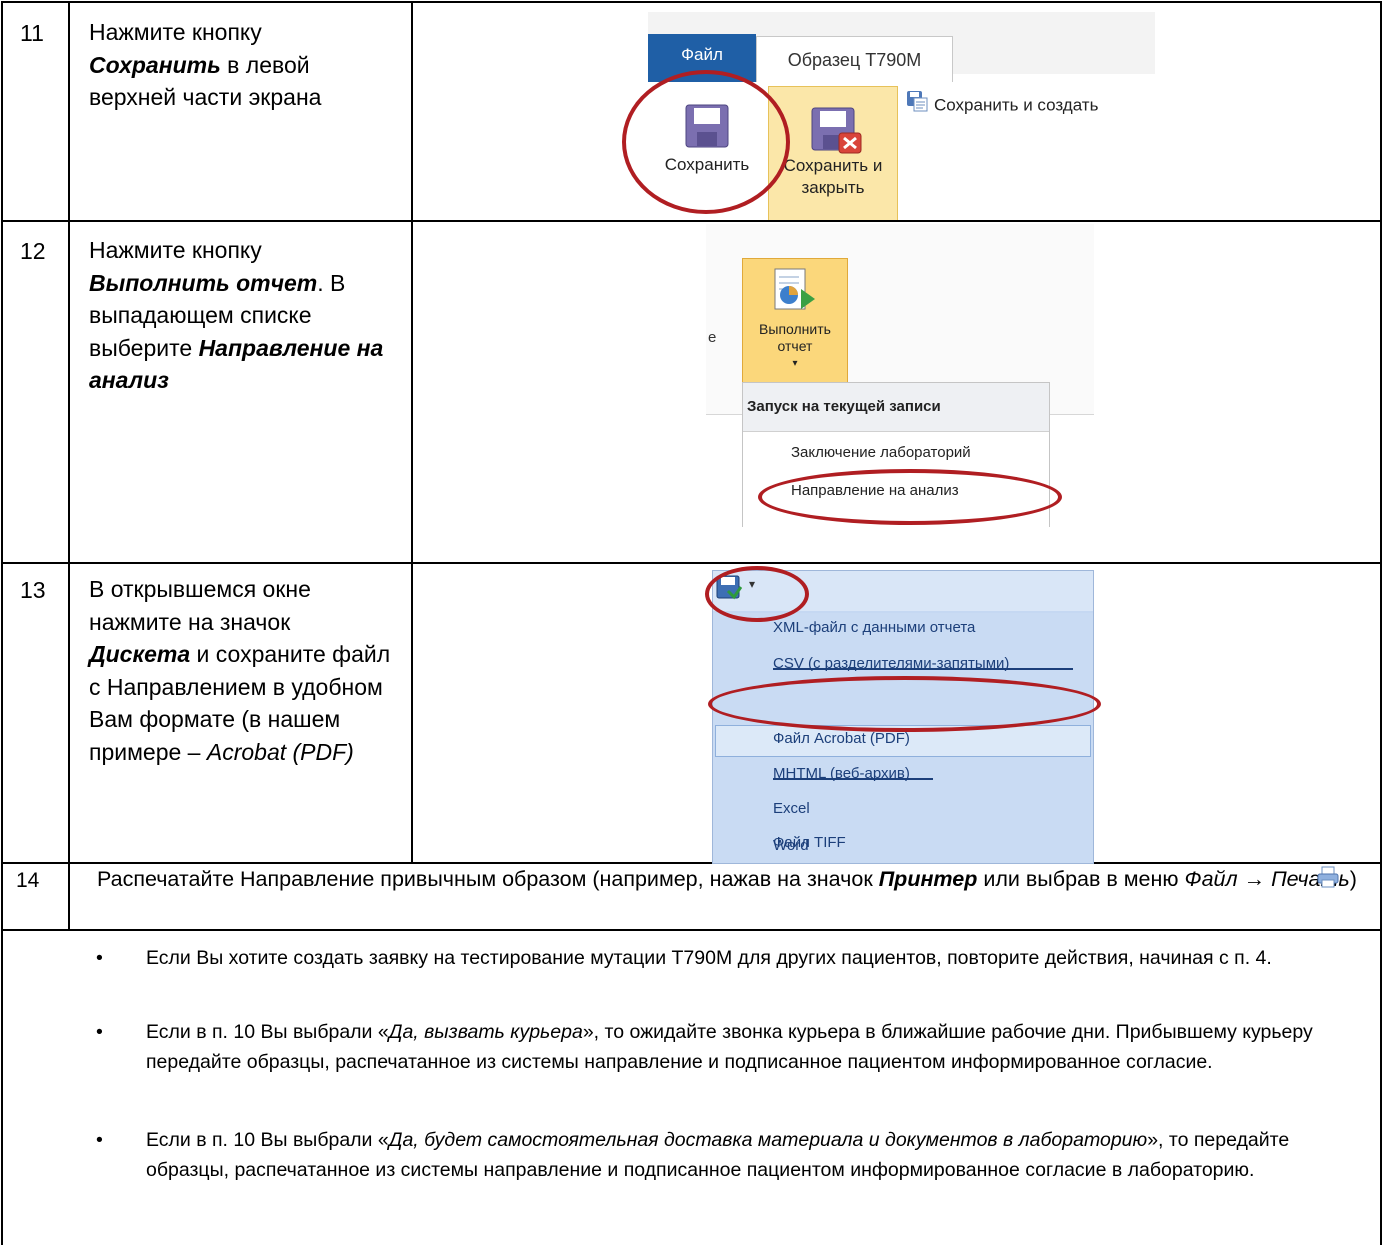  I want to click on export-option-pdf: Файл Acrobat (PDF), so click(841, 738).